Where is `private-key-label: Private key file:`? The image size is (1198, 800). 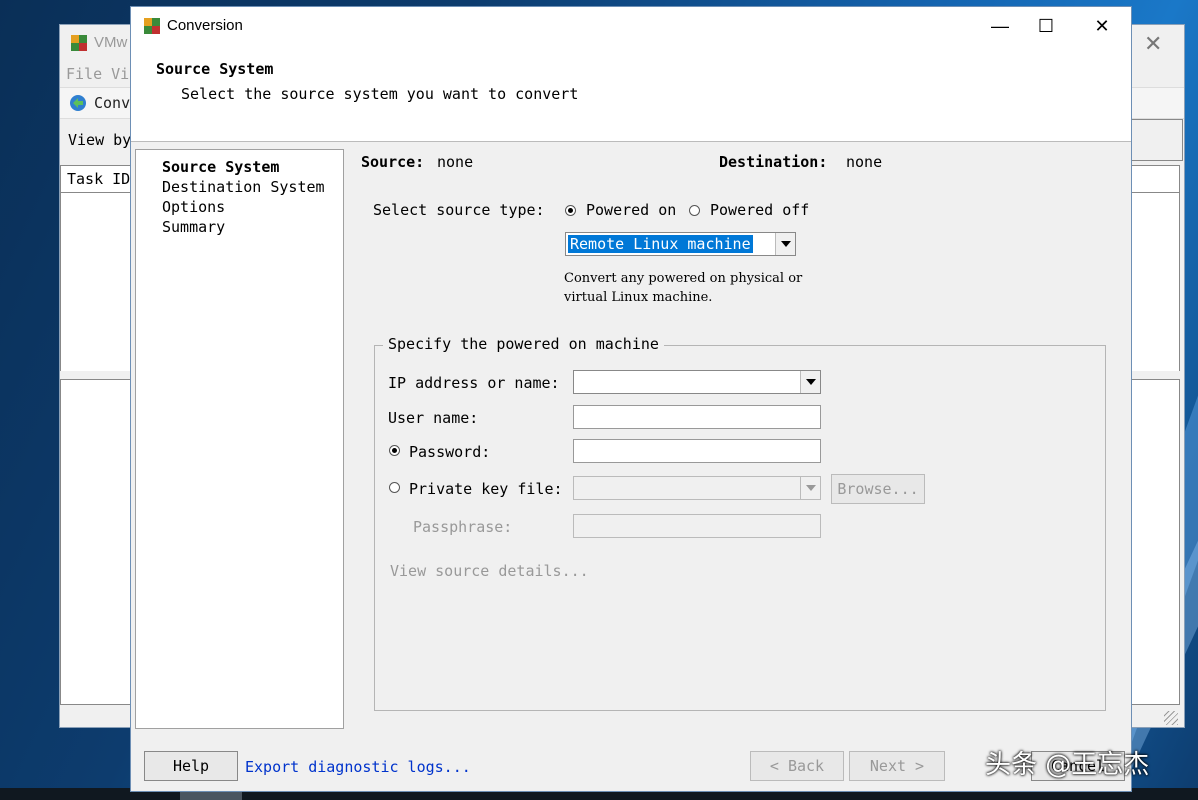 private-key-label: Private key file: is located at coordinates (486, 489).